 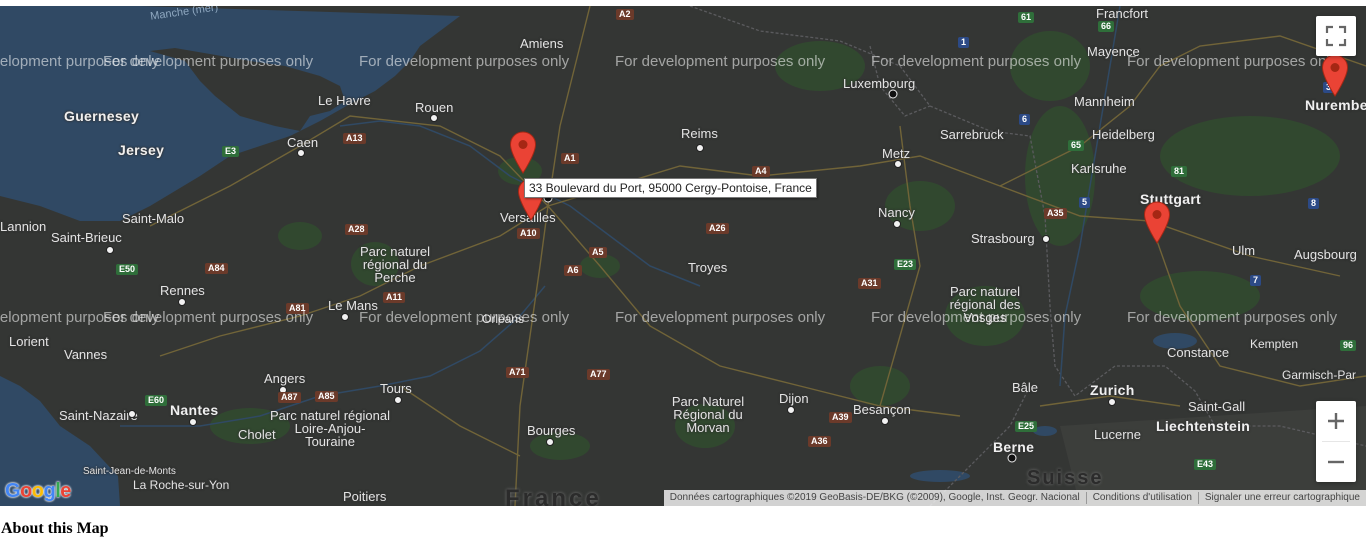 I want to click on map-marker-stuttgart-area, so click(x=1157, y=222).